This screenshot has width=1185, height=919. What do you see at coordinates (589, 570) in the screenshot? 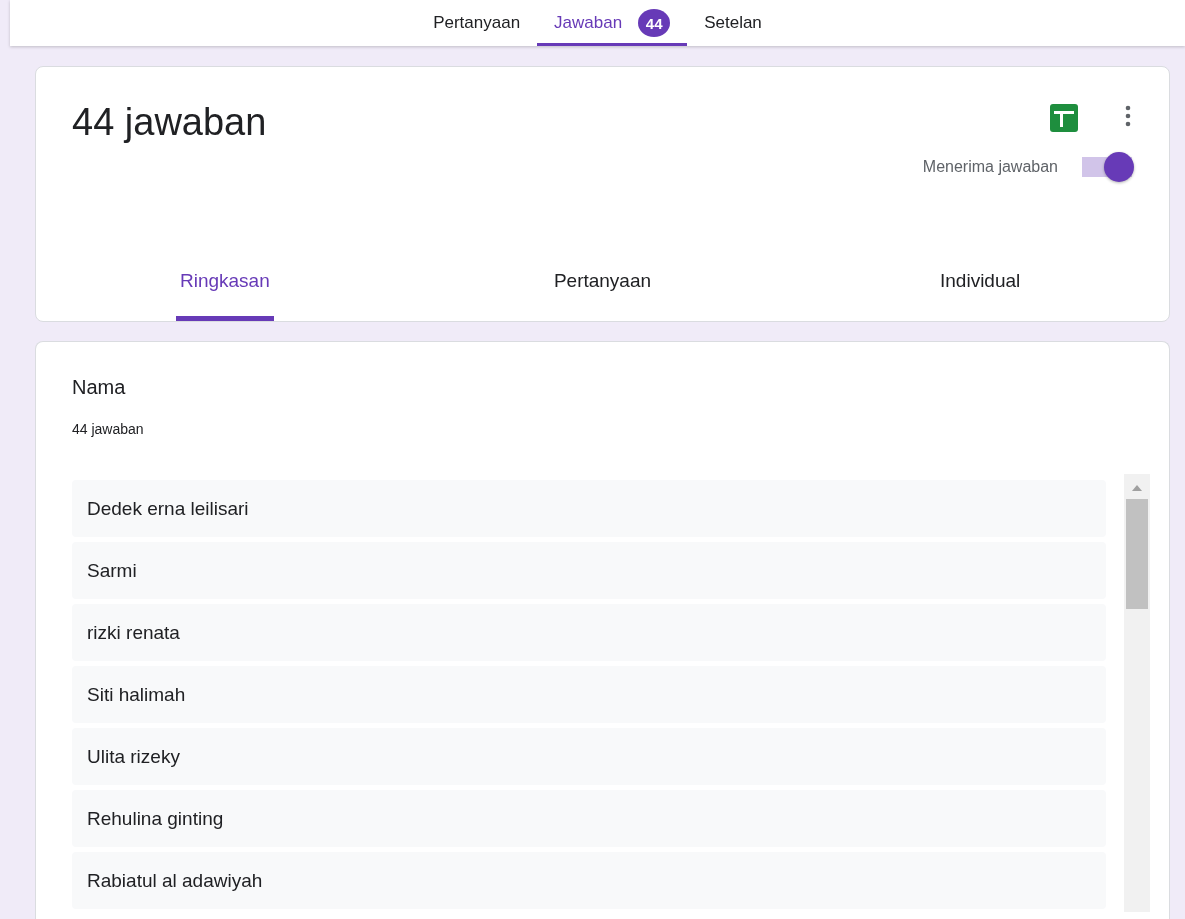
I see `answer-row: Sarmi` at bounding box center [589, 570].